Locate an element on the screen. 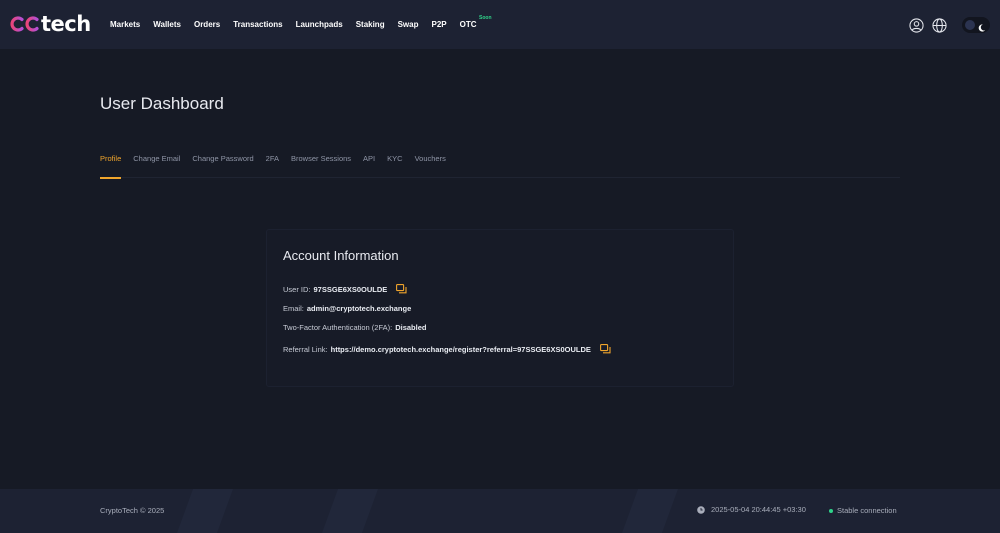  logo-text: tech is located at coordinates (66, 24).